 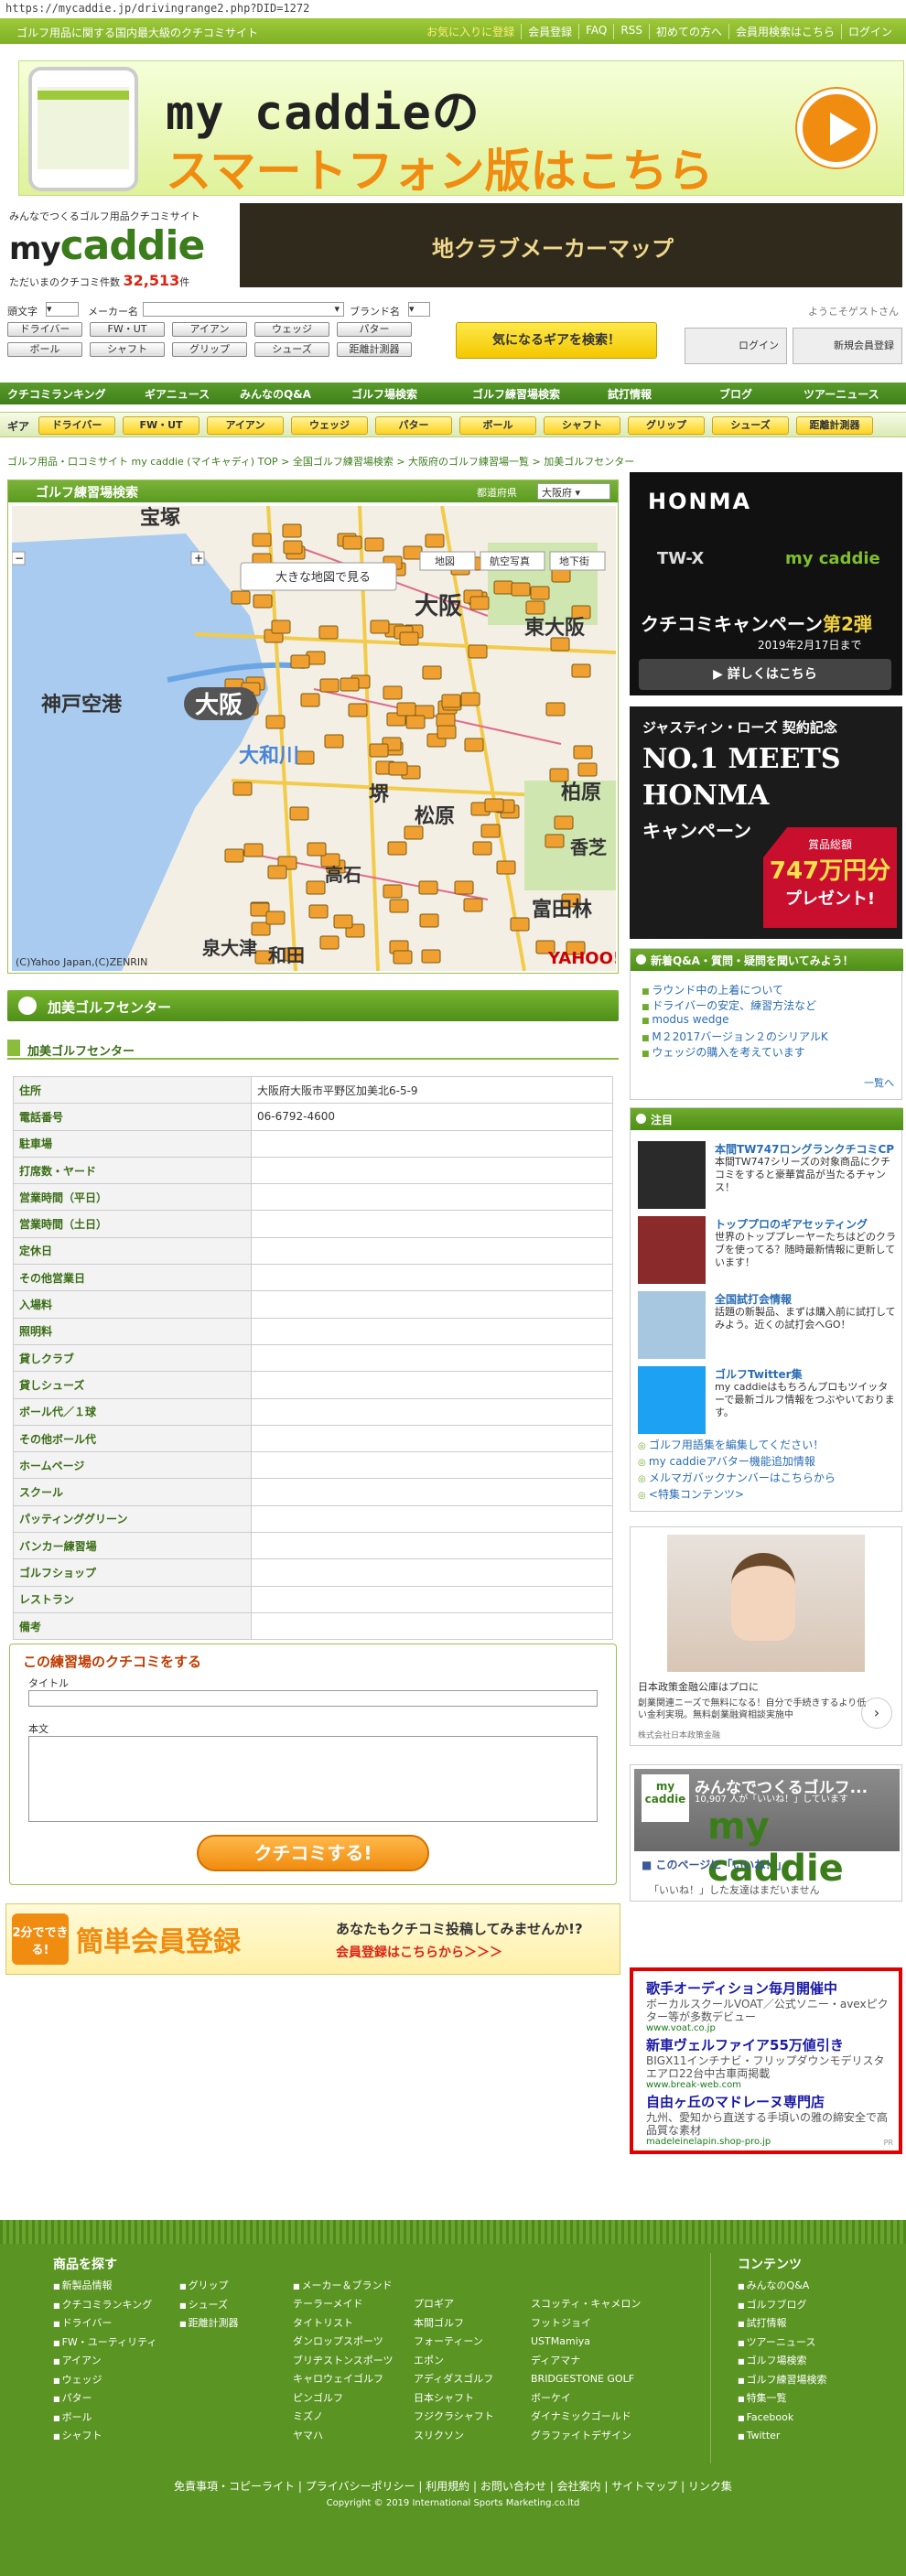 I want to click on footer-link: Facebook, so click(x=782, y=2418).